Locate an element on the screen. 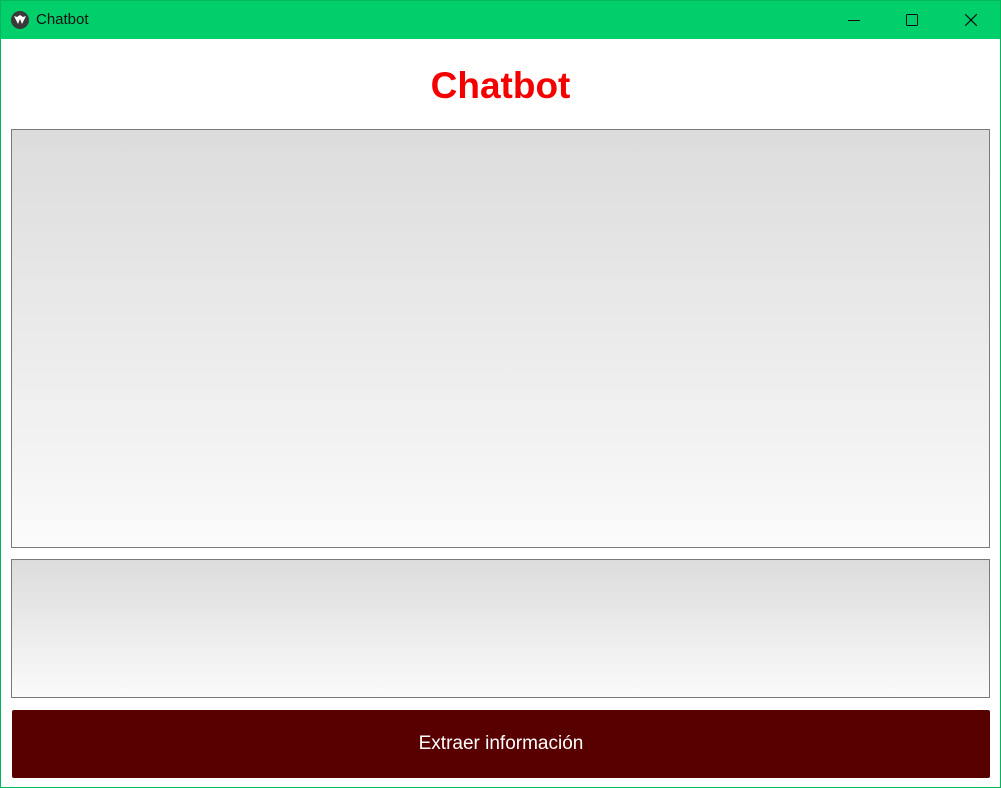 The width and height of the screenshot is (1001, 788). app-icon is located at coordinates (20, 20).